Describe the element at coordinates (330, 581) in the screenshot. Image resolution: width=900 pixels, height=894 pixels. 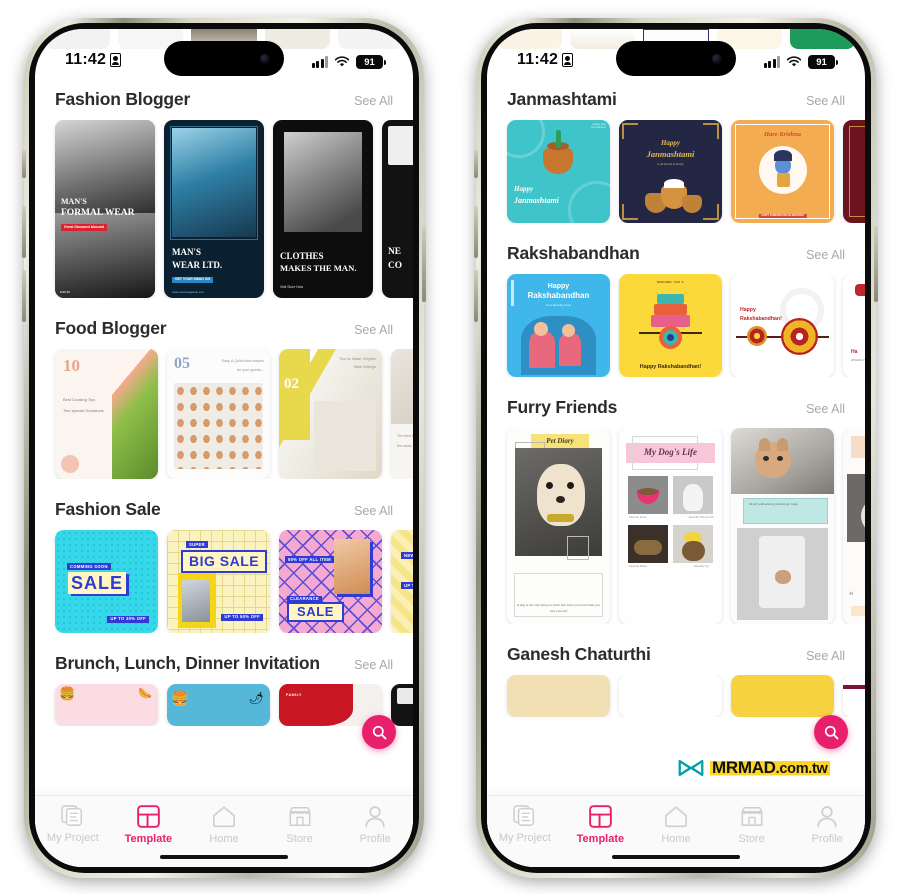
I see `template-card-clearance-sale: 50% OFF ALL ITEM CLEARANCE SALE` at that location.